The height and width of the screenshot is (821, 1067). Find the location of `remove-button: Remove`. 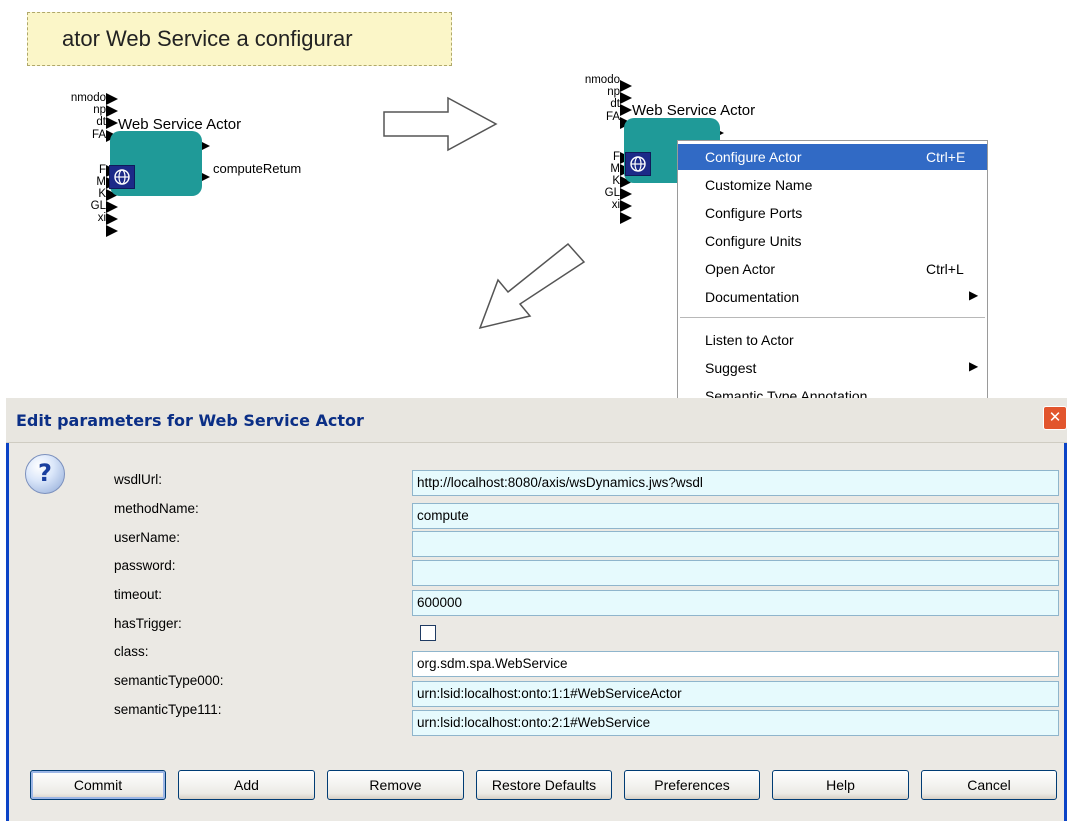

remove-button: Remove is located at coordinates (395, 785).